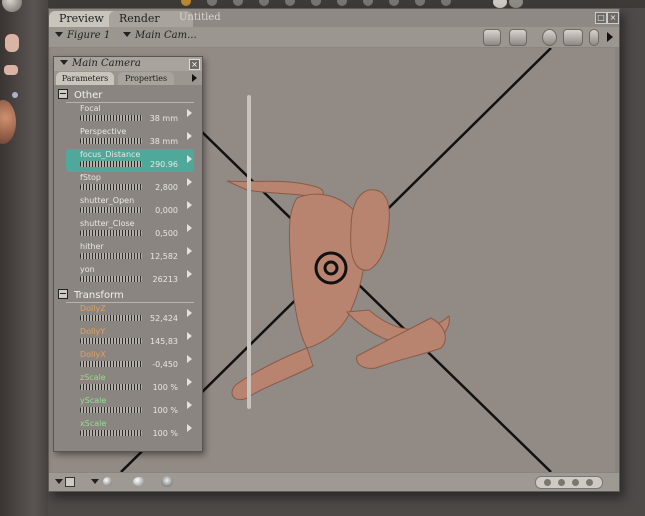 The height and width of the screenshot is (516, 645). Describe the element at coordinates (12, 43) in the screenshot. I see `hand-icon` at that location.